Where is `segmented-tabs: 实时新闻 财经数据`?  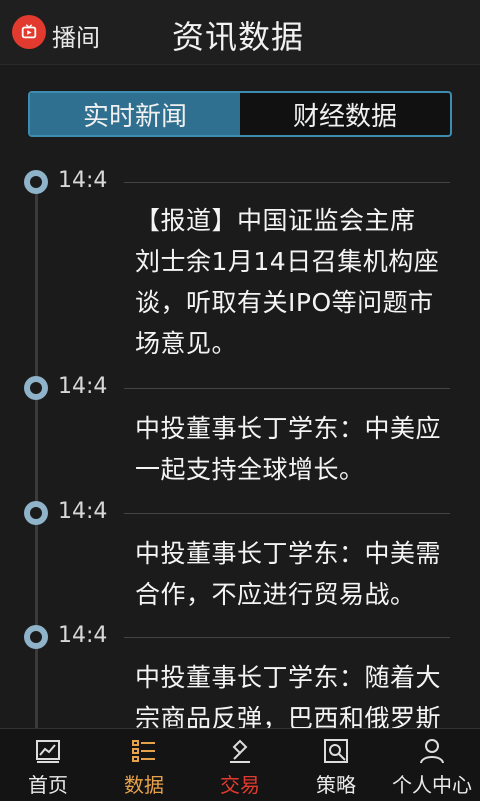
segmented-tabs: 实时新闻 财经数据 is located at coordinates (240, 114).